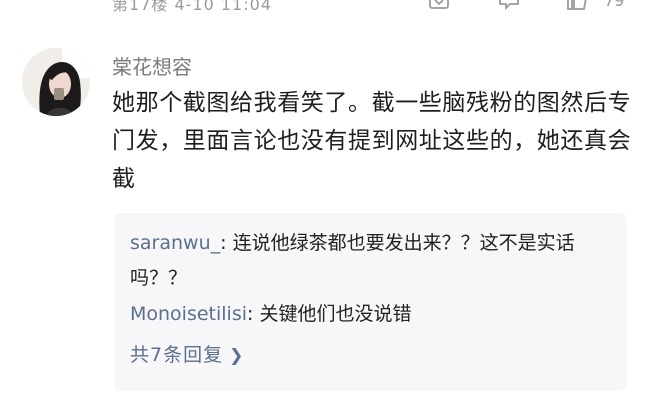  What do you see at coordinates (614, 5) in the screenshot?
I see `like-count: 79` at bounding box center [614, 5].